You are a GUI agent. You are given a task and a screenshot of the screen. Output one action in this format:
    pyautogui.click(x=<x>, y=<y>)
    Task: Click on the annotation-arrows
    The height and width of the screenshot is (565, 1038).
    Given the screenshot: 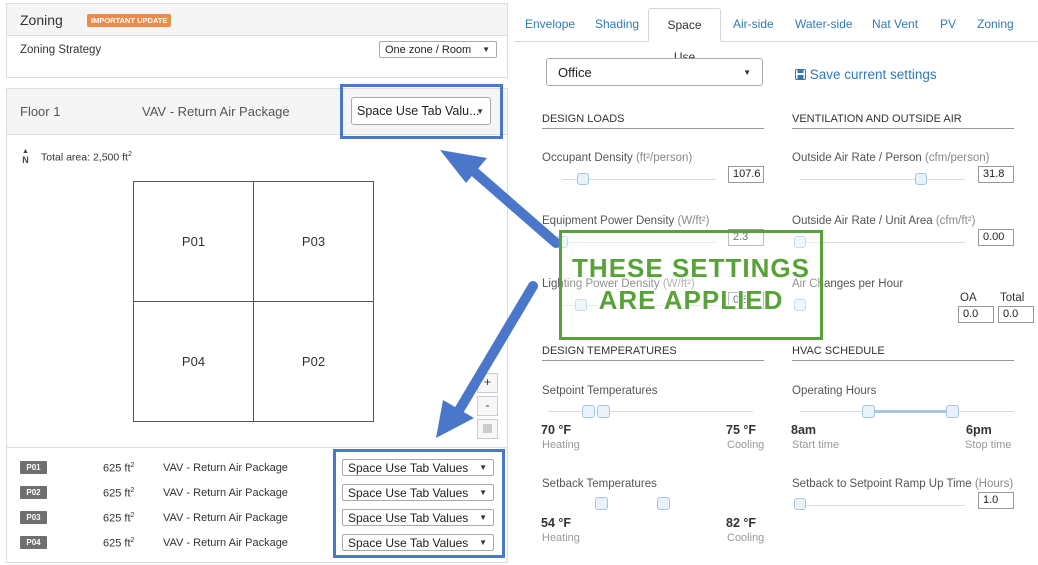 What is the action you would take?
    pyautogui.click(x=498, y=294)
    